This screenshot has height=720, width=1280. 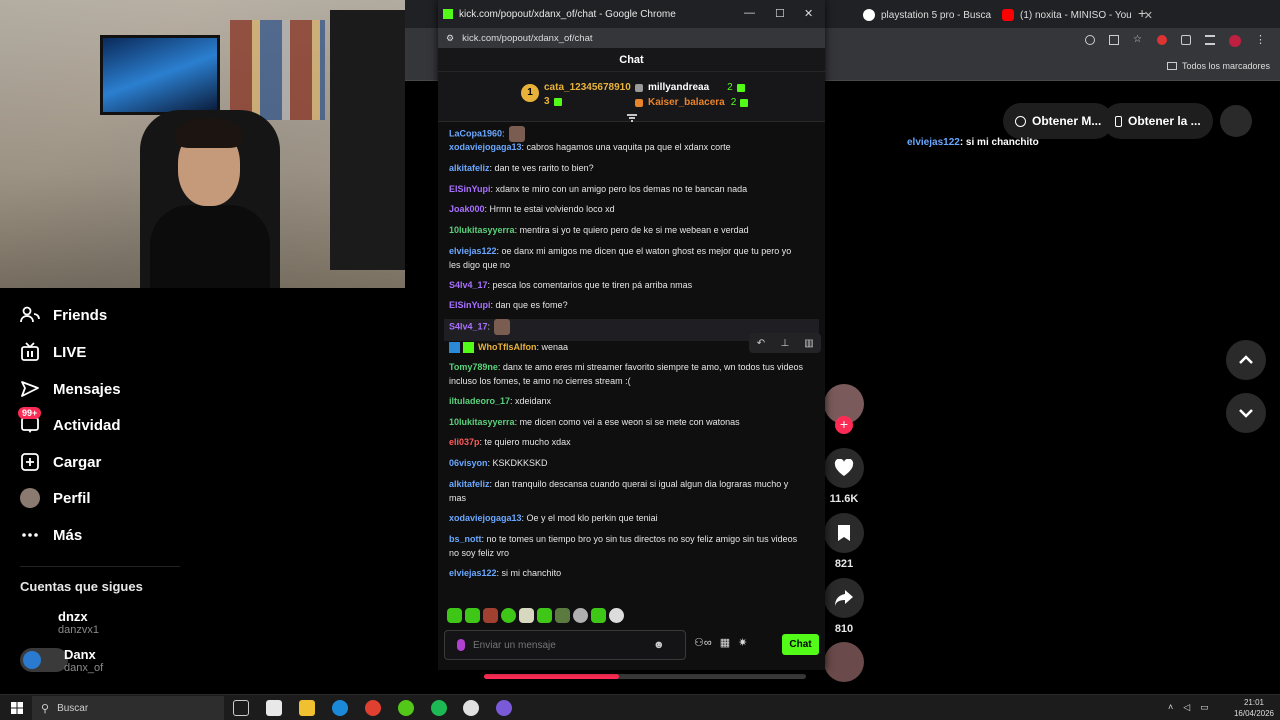 I want to click on clock: 21:01 16/04/2026, so click(x=1254, y=708).